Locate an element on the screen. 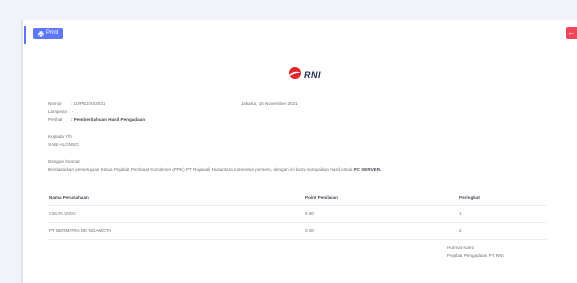 Image resolution: width=577 pixels, height=283 pixels. lampiran-label: Lampiran is located at coordinates (58, 111).